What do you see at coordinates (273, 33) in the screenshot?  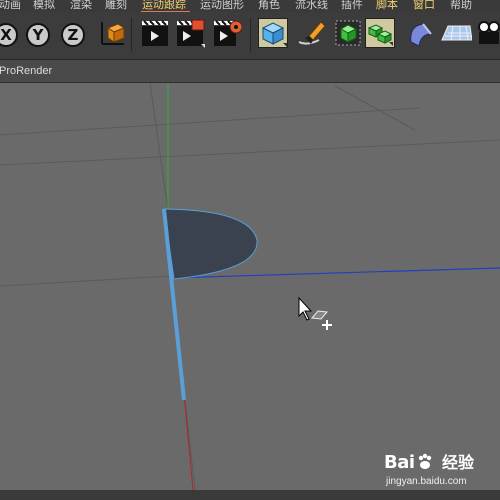 I see `cube-button` at bounding box center [273, 33].